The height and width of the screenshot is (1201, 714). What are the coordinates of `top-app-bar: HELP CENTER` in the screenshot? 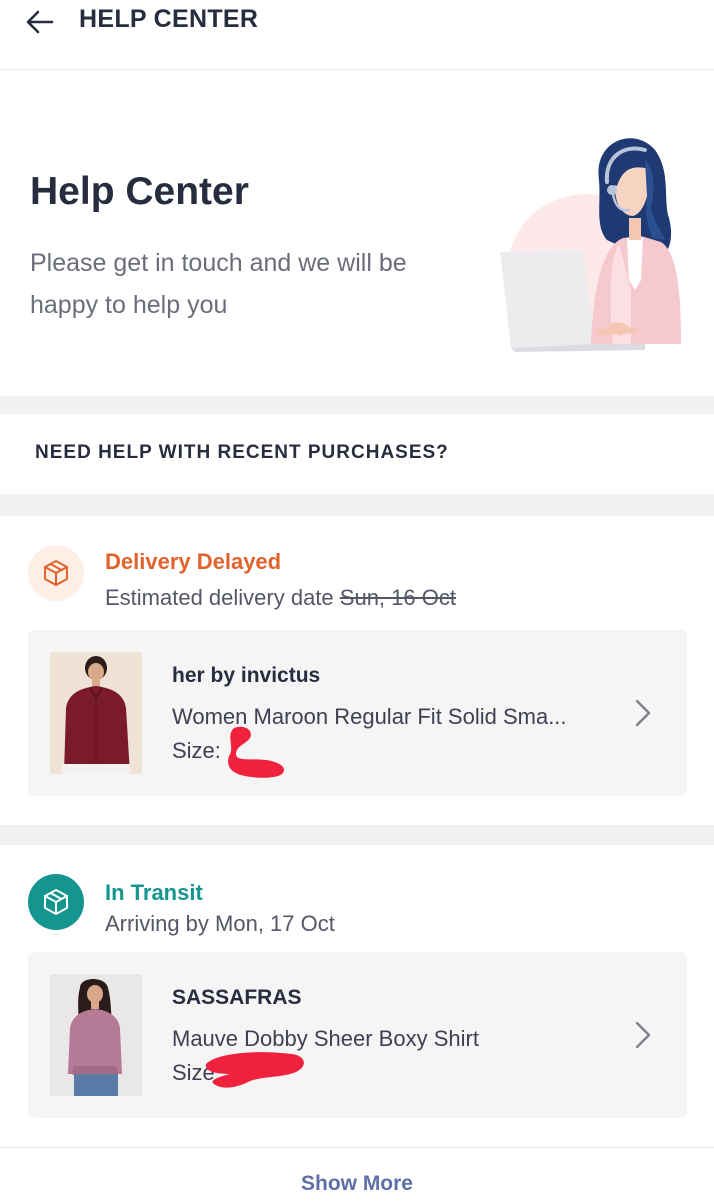 It's located at (357, 35).